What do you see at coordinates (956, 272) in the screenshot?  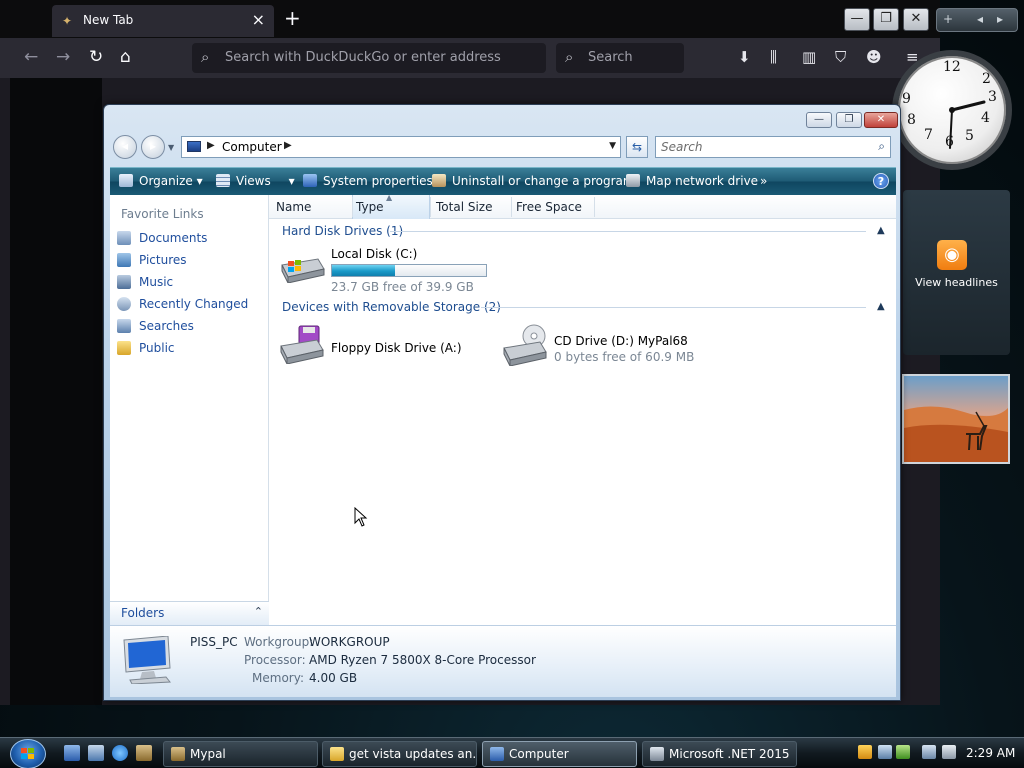 I see `feed-headlines-gadget: ◉ View headlines` at bounding box center [956, 272].